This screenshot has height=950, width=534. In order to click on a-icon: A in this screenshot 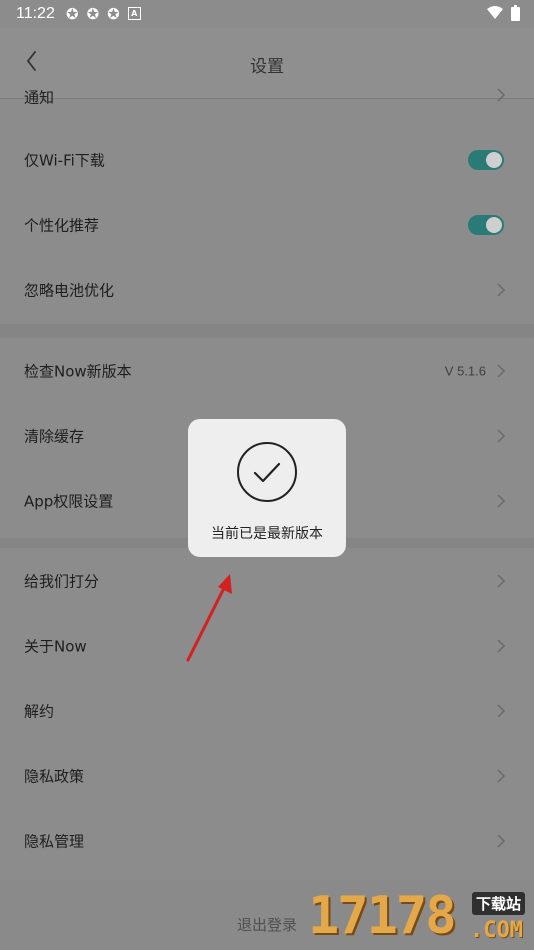, I will do `click(134, 13)`.